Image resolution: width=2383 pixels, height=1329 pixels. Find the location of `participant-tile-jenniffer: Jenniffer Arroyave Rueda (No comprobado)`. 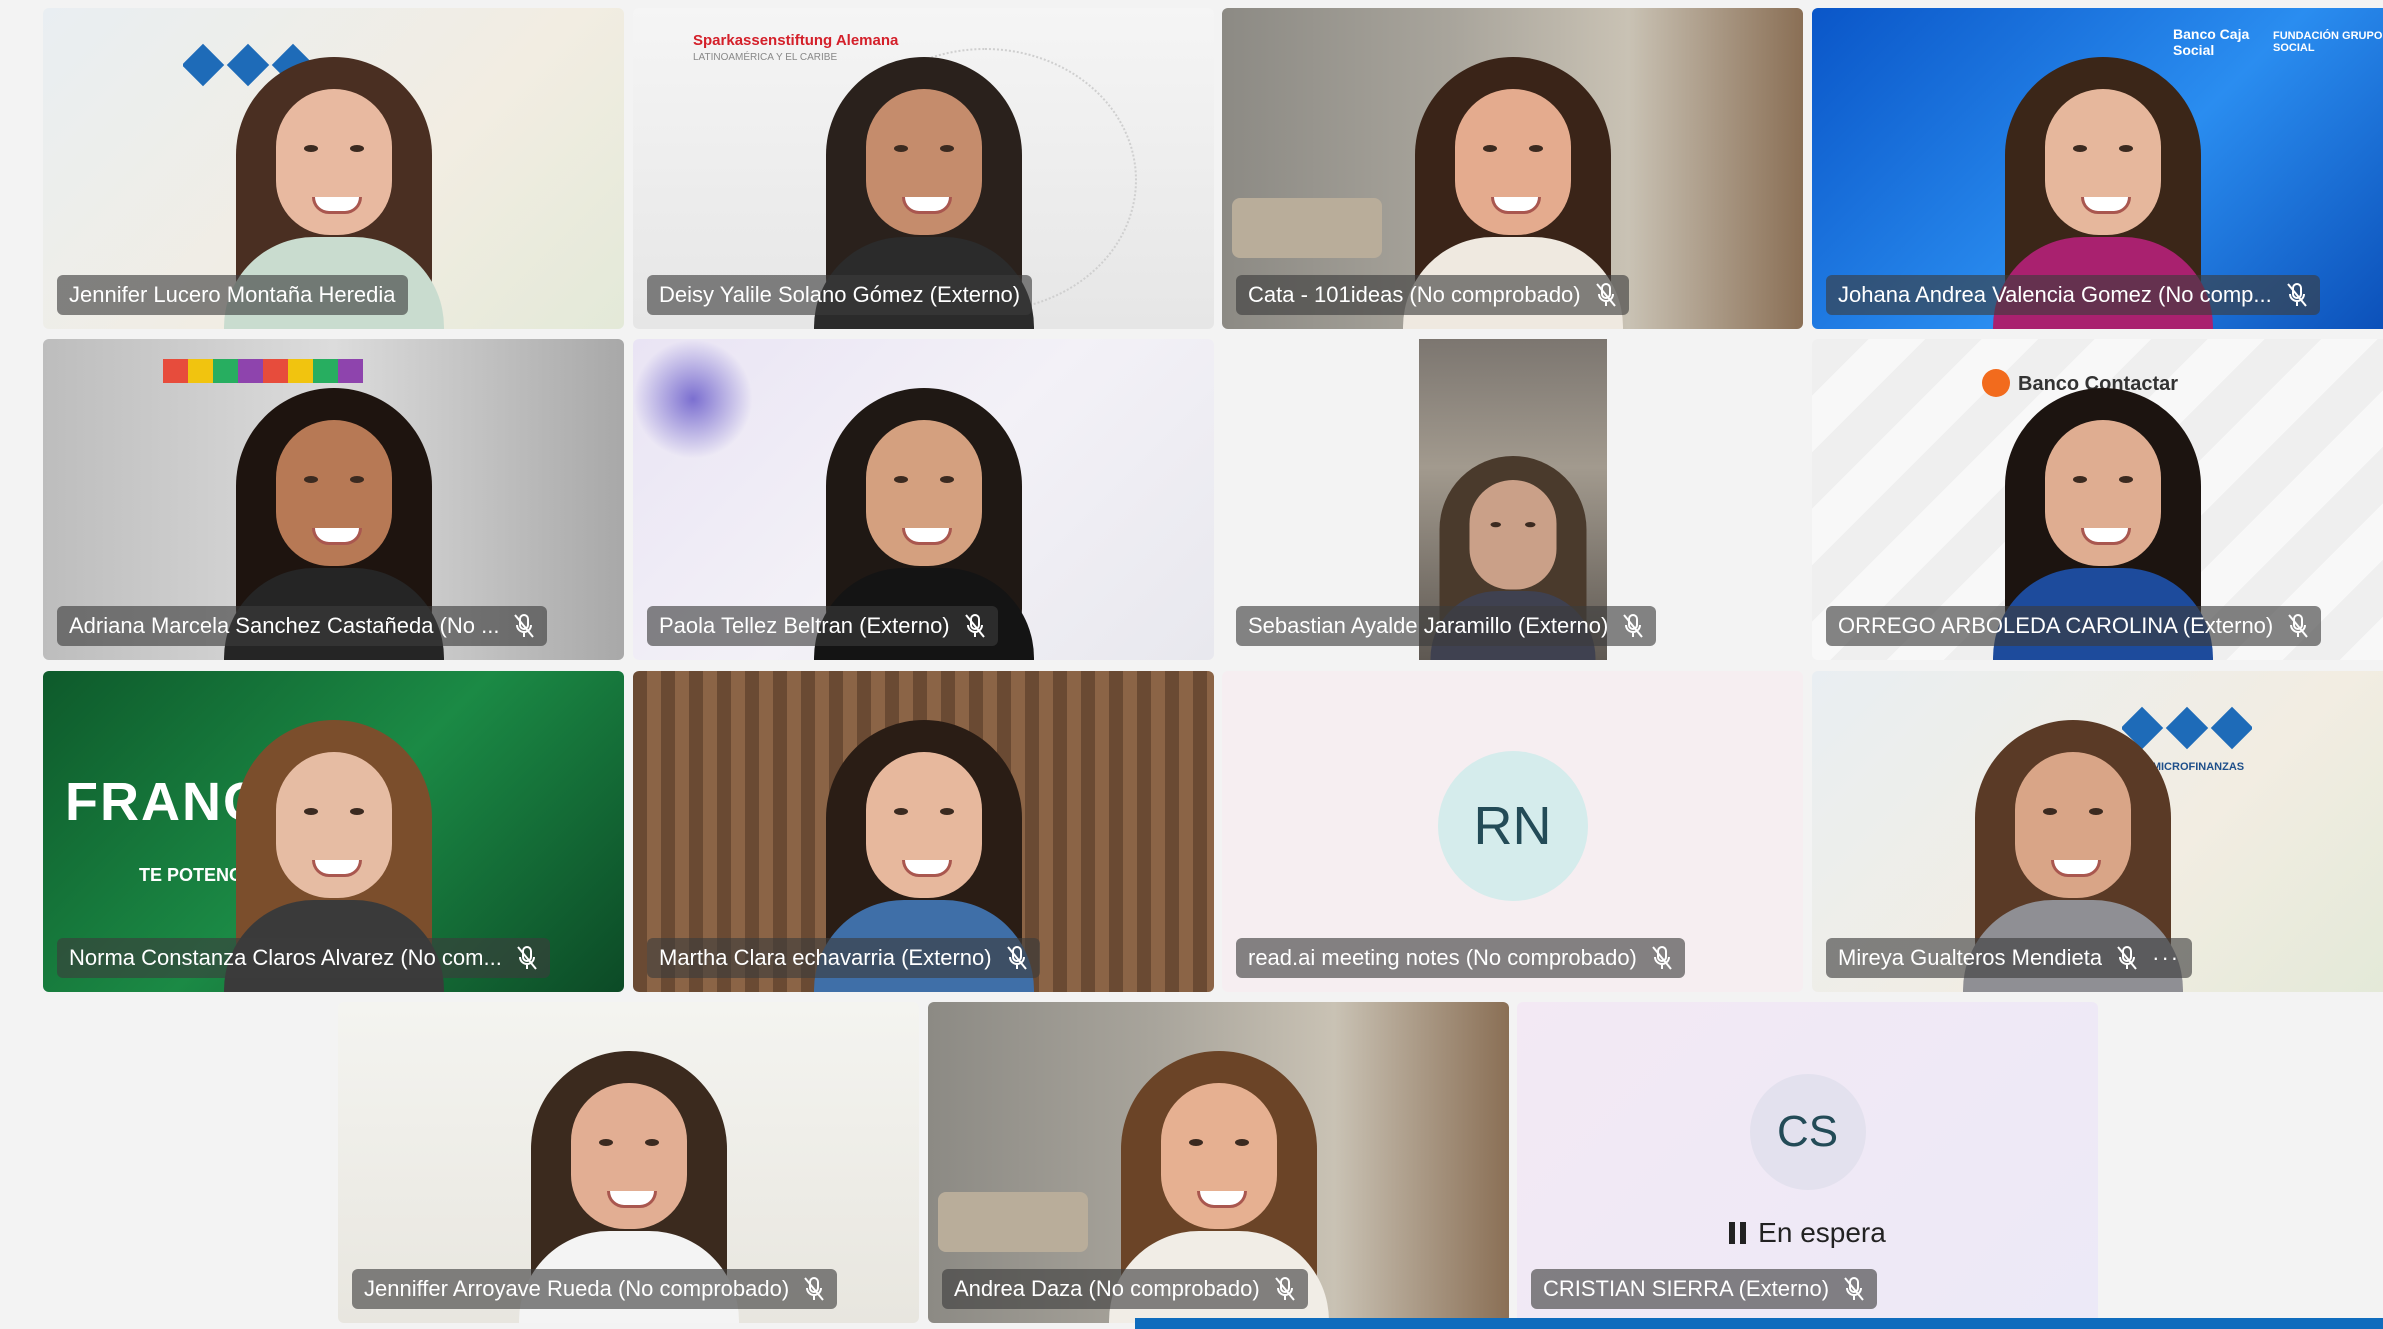

participant-tile-jenniffer: Jenniffer Arroyave Rueda (No comprobado) is located at coordinates (628, 1162).